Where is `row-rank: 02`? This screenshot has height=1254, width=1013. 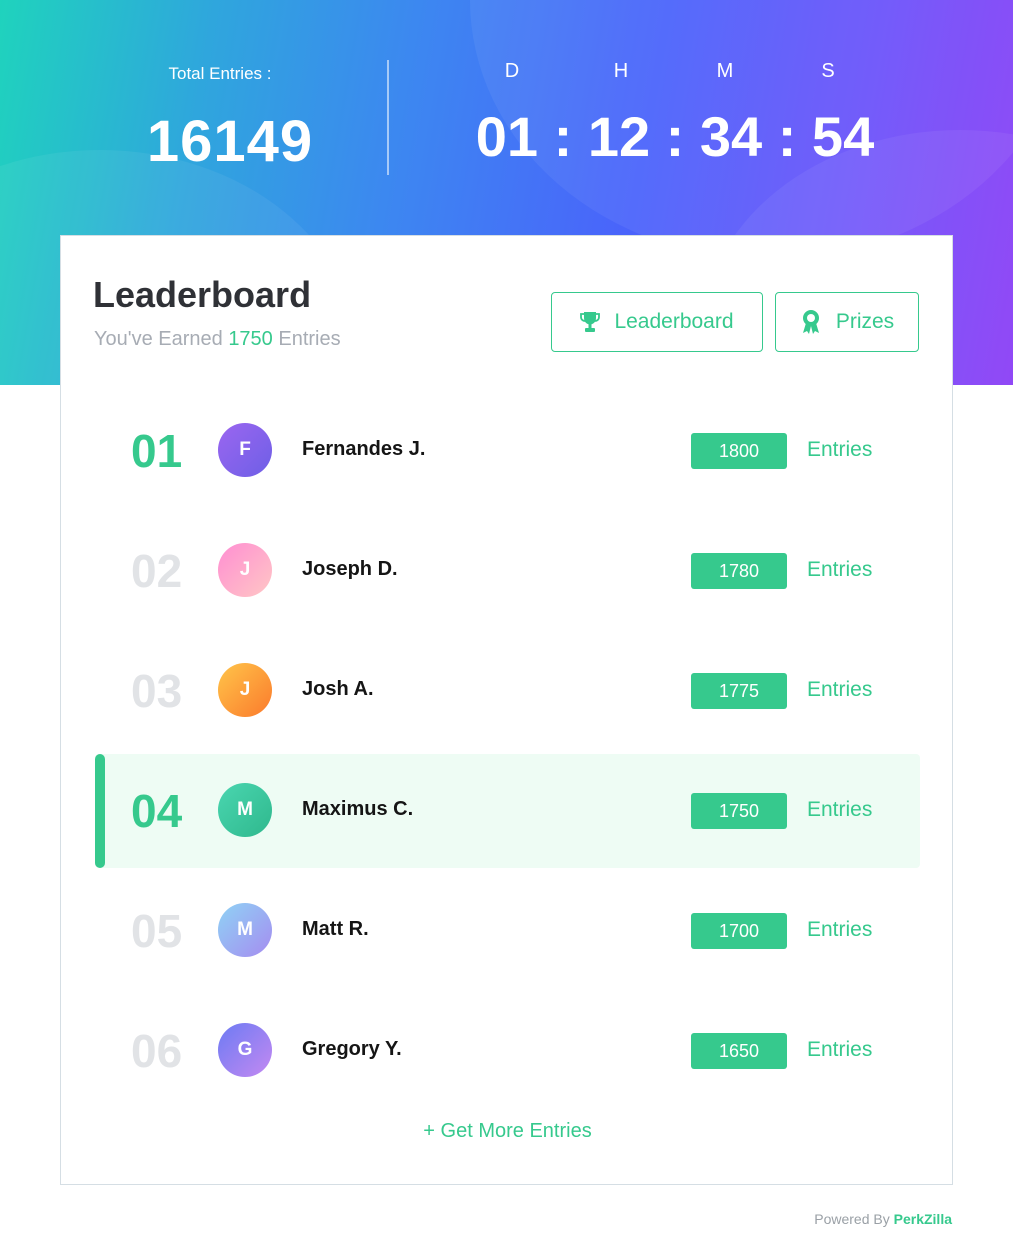 row-rank: 02 is located at coordinates (157, 571).